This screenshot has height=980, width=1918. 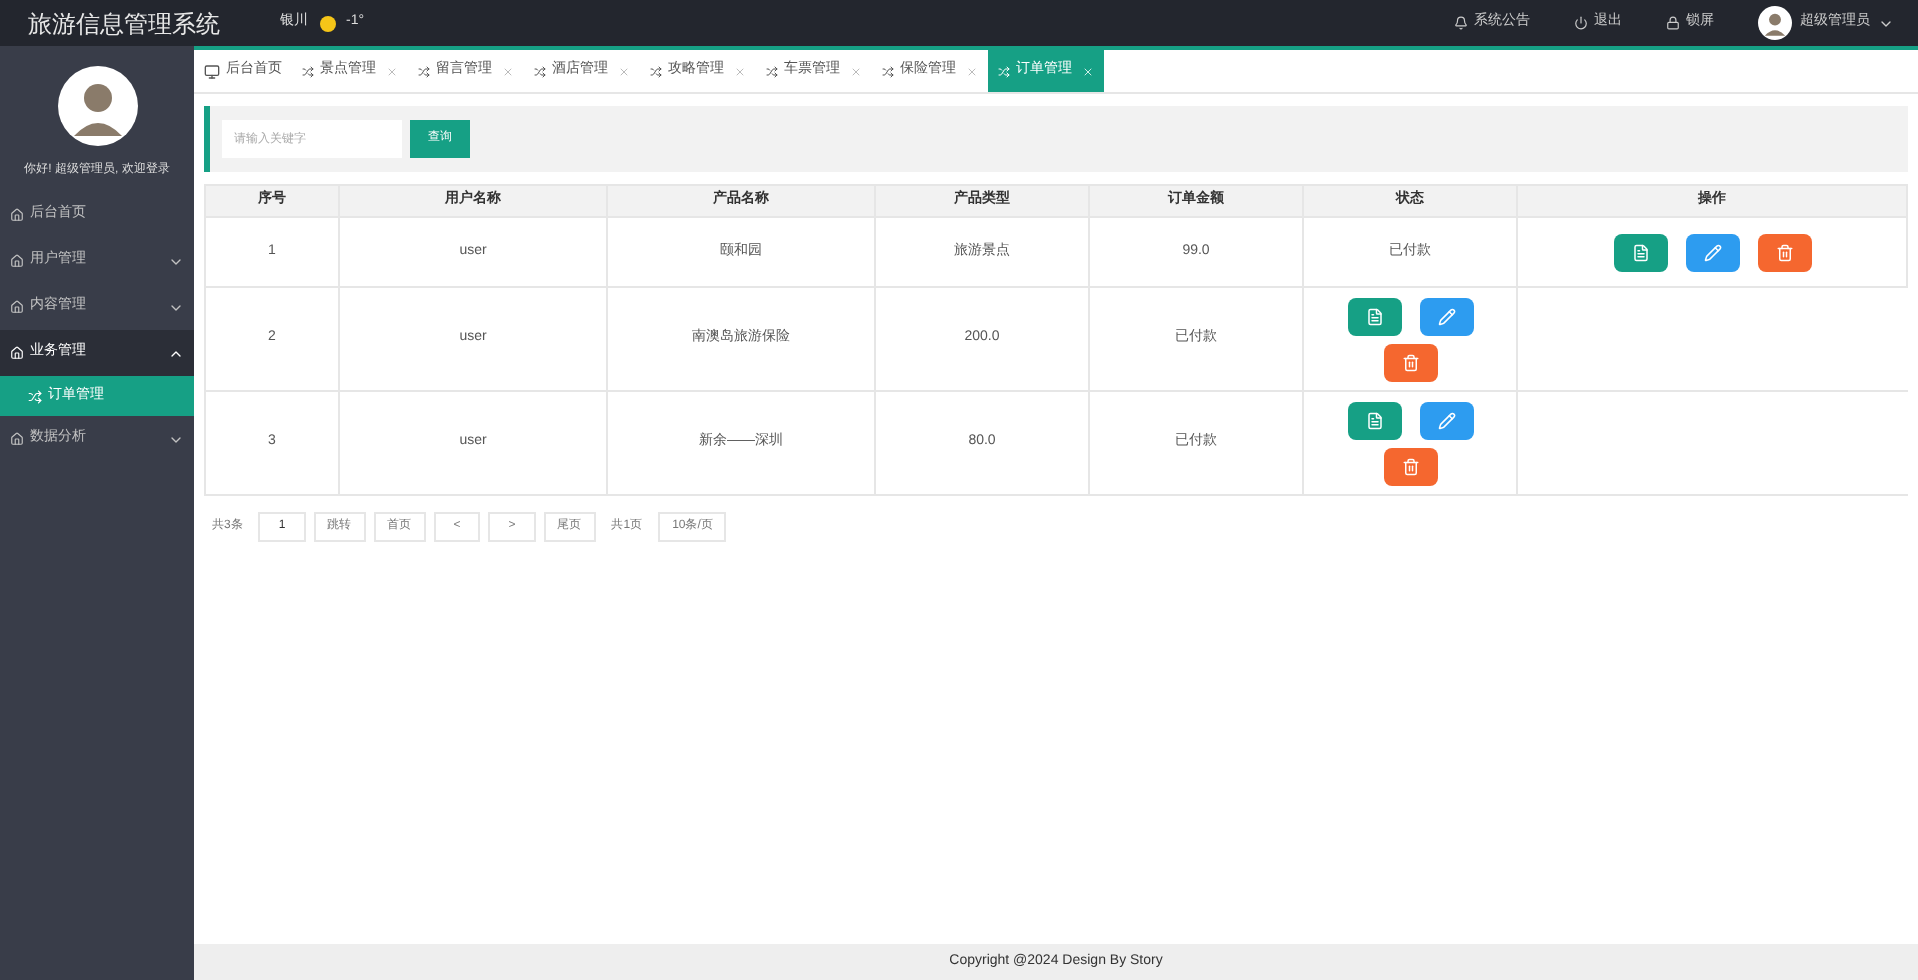 What do you see at coordinates (212, 71) in the screenshot?
I see `monitor-icon` at bounding box center [212, 71].